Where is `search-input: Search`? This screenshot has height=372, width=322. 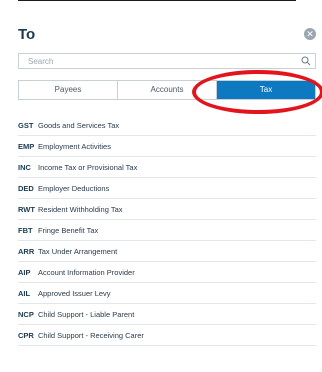 search-input: Search is located at coordinates (167, 61).